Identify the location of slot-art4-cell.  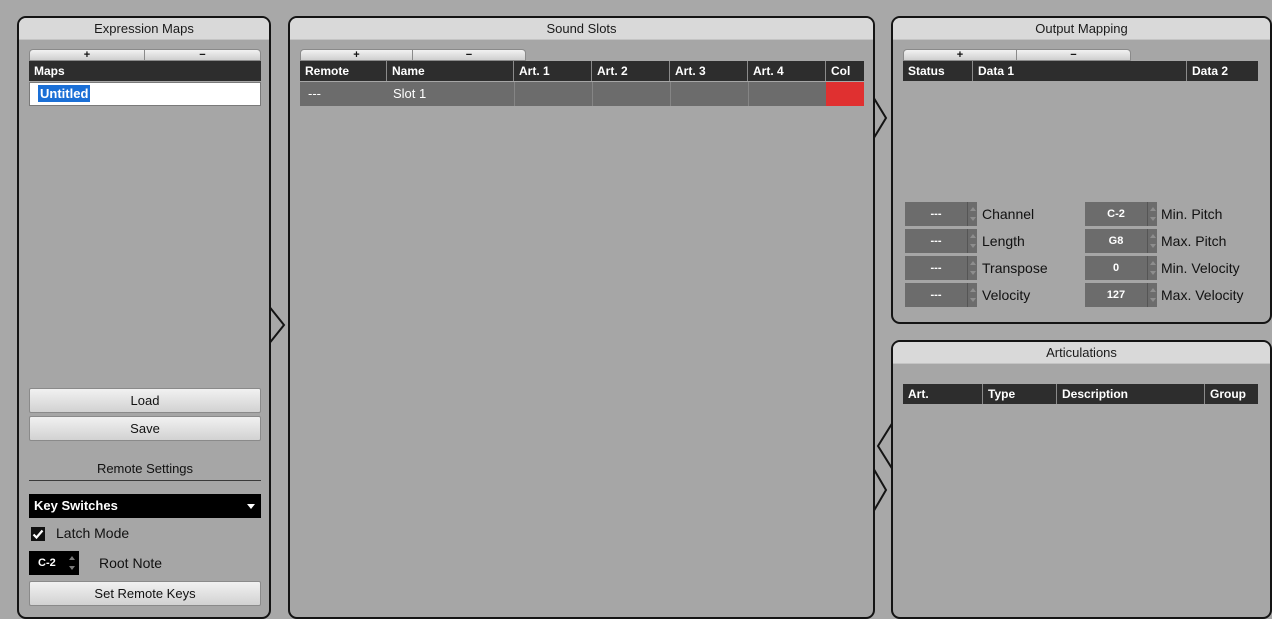
(787, 94).